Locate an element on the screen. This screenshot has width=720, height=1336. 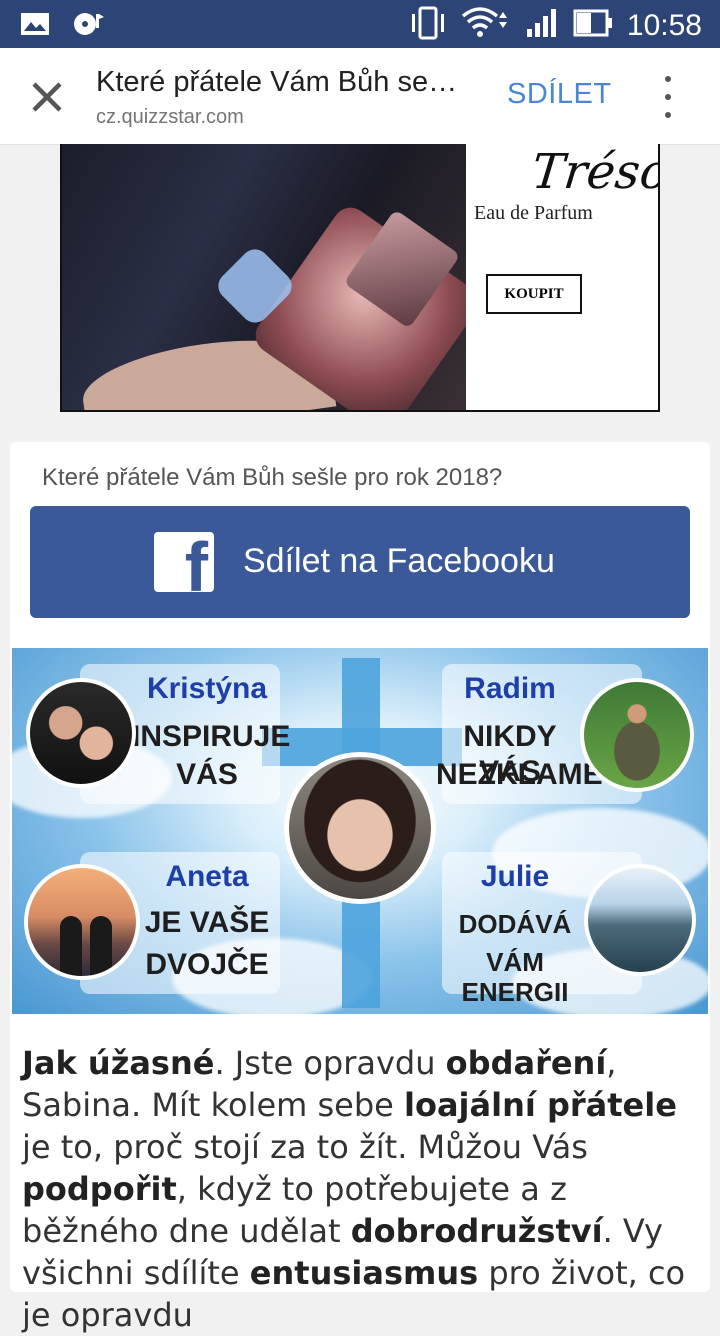
wifi-icon is located at coordinates (486, 25).